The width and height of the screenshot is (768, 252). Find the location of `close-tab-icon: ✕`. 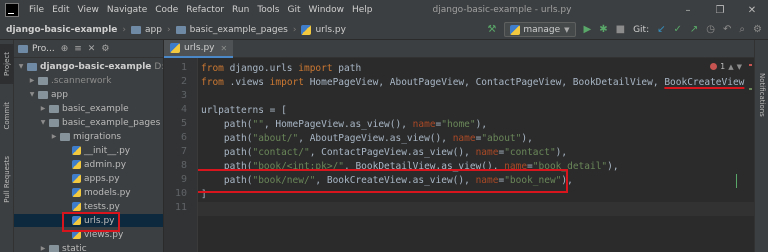

close-tab-icon: ✕ is located at coordinates (224, 48).